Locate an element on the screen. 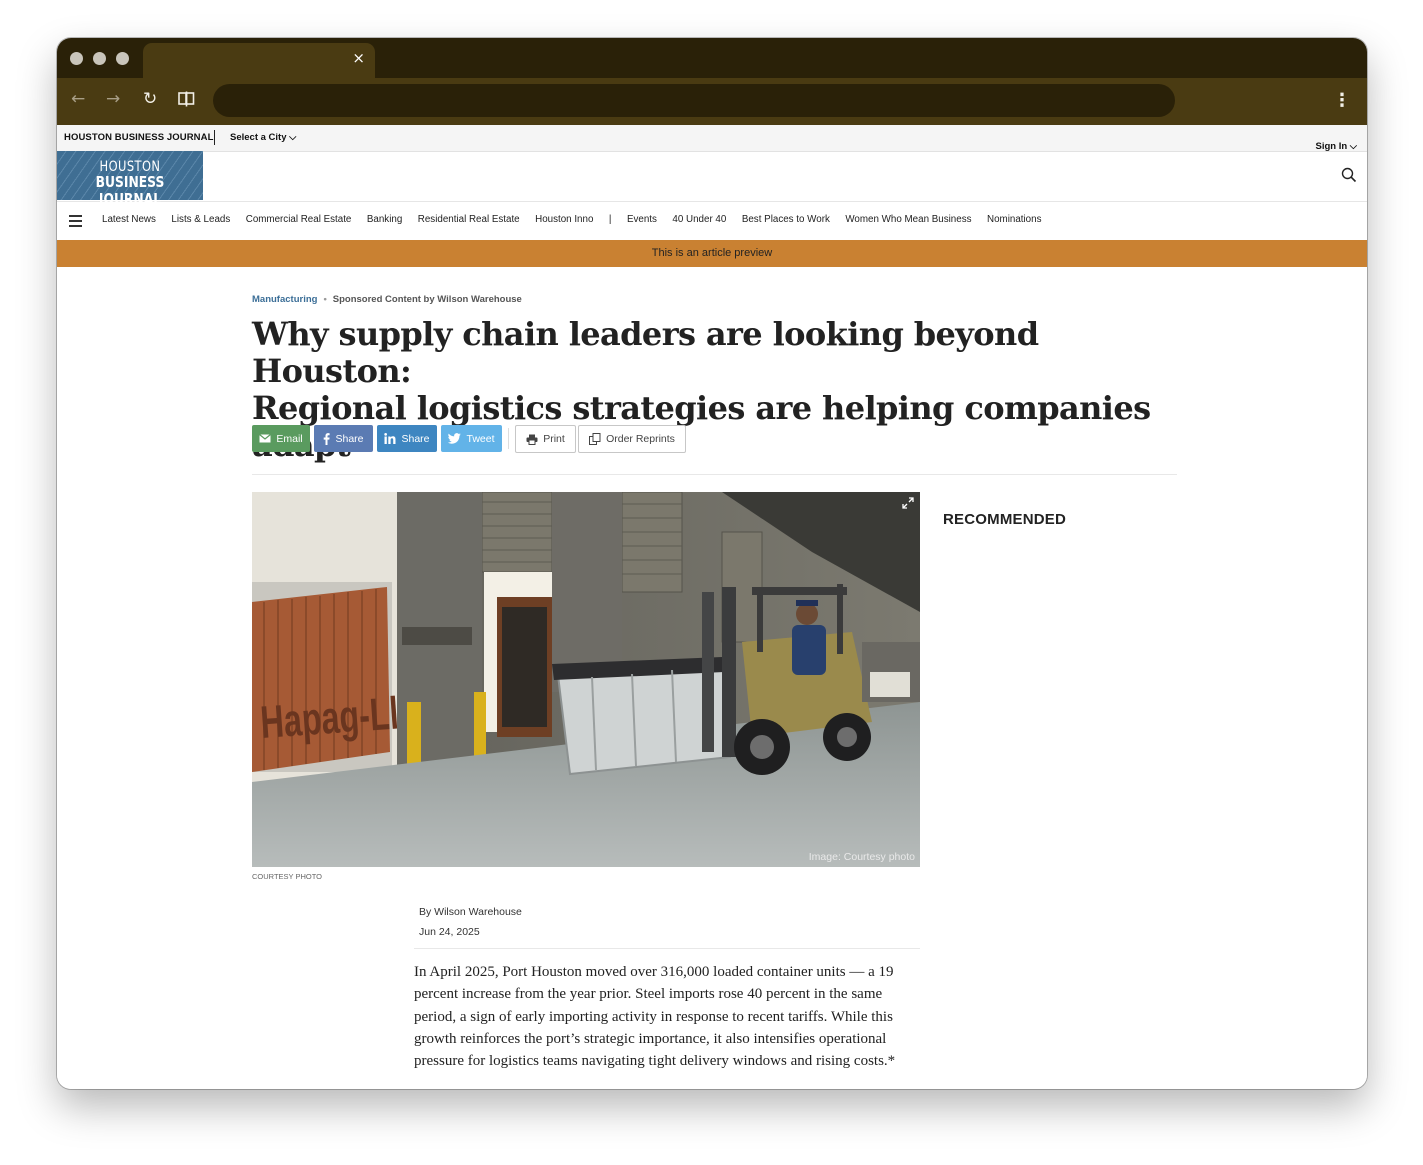 This screenshot has width=1423, height=1165. browser-tab: × is located at coordinates (259, 61).